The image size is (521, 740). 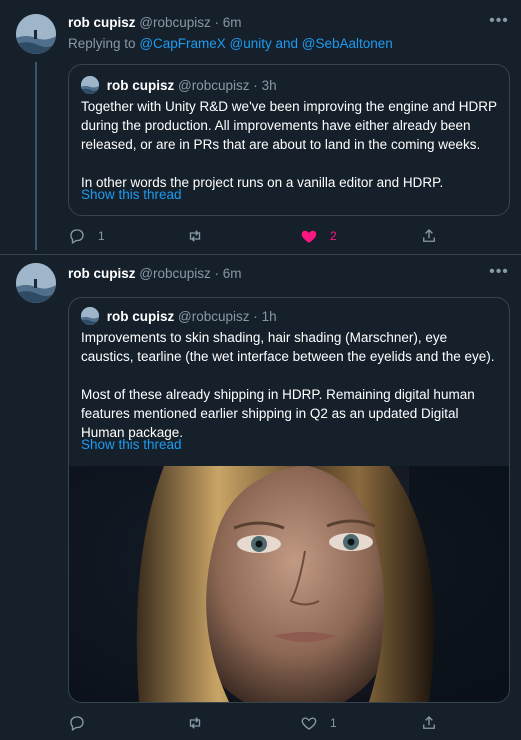 I want to click on quoted-timestamp: 1h, so click(x=269, y=316).